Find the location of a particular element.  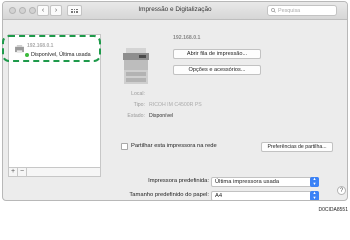

help-button: ? is located at coordinates (341, 190).